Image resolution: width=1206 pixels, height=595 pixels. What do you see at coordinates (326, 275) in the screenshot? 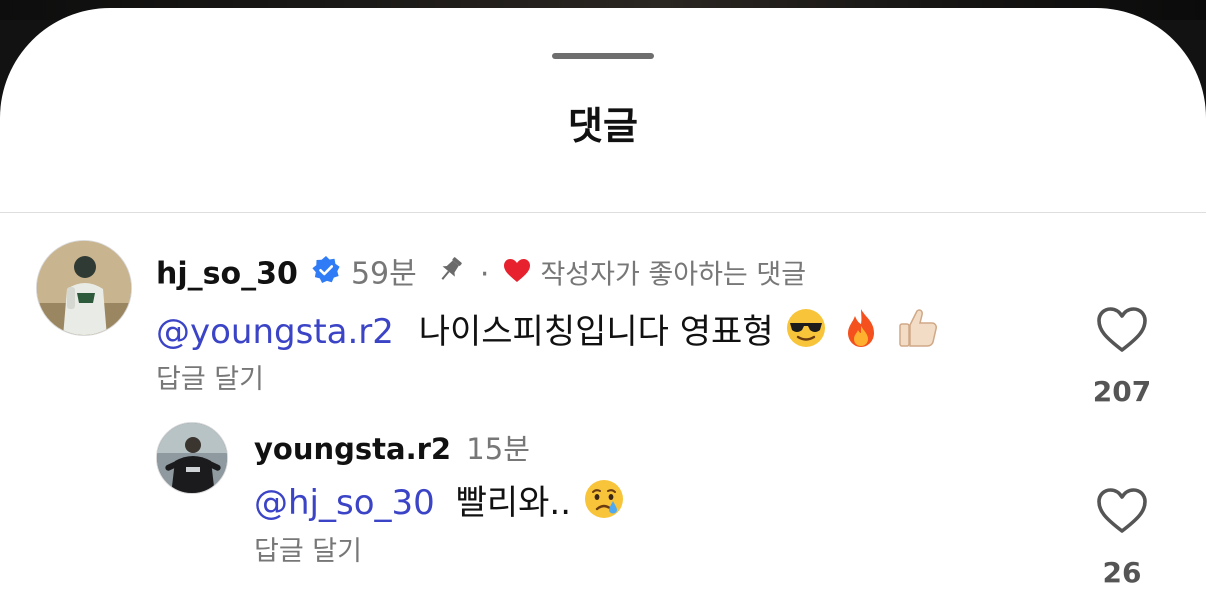
I see `verified-badge-icon` at bounding box center [326, 275].